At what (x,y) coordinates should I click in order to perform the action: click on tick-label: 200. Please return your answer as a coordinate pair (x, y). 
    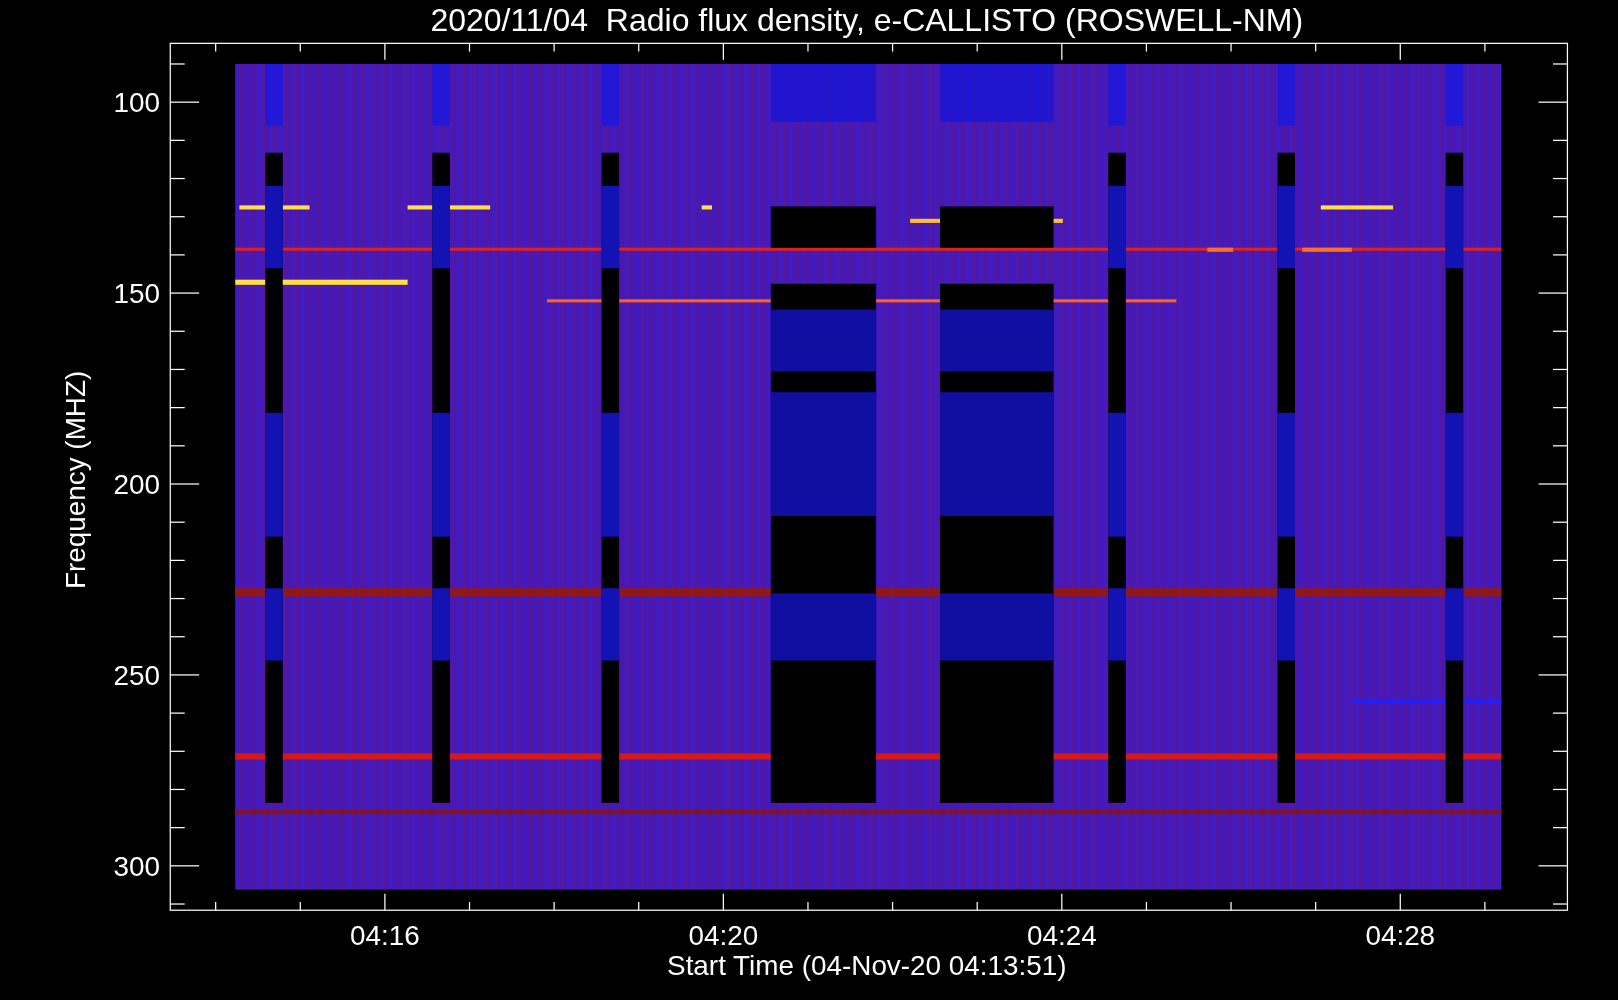
    Looking at the image, I should click on (136, 485).